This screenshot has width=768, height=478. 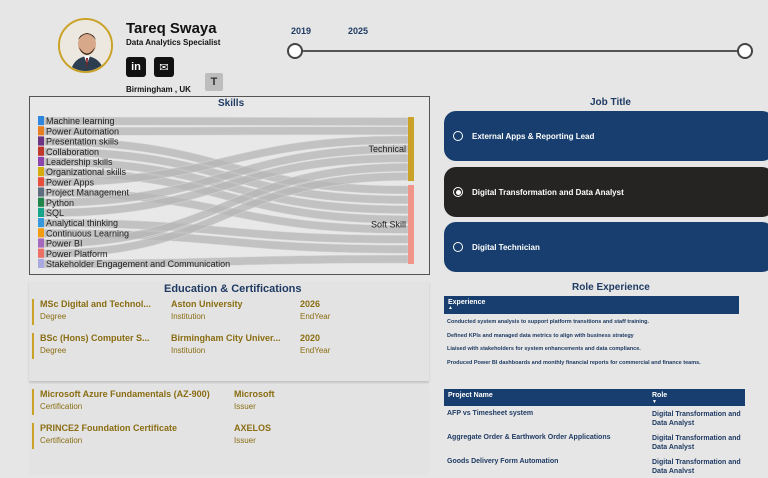 I want to click on project-name-column-header: Project Name, so click(x=470, y=395).